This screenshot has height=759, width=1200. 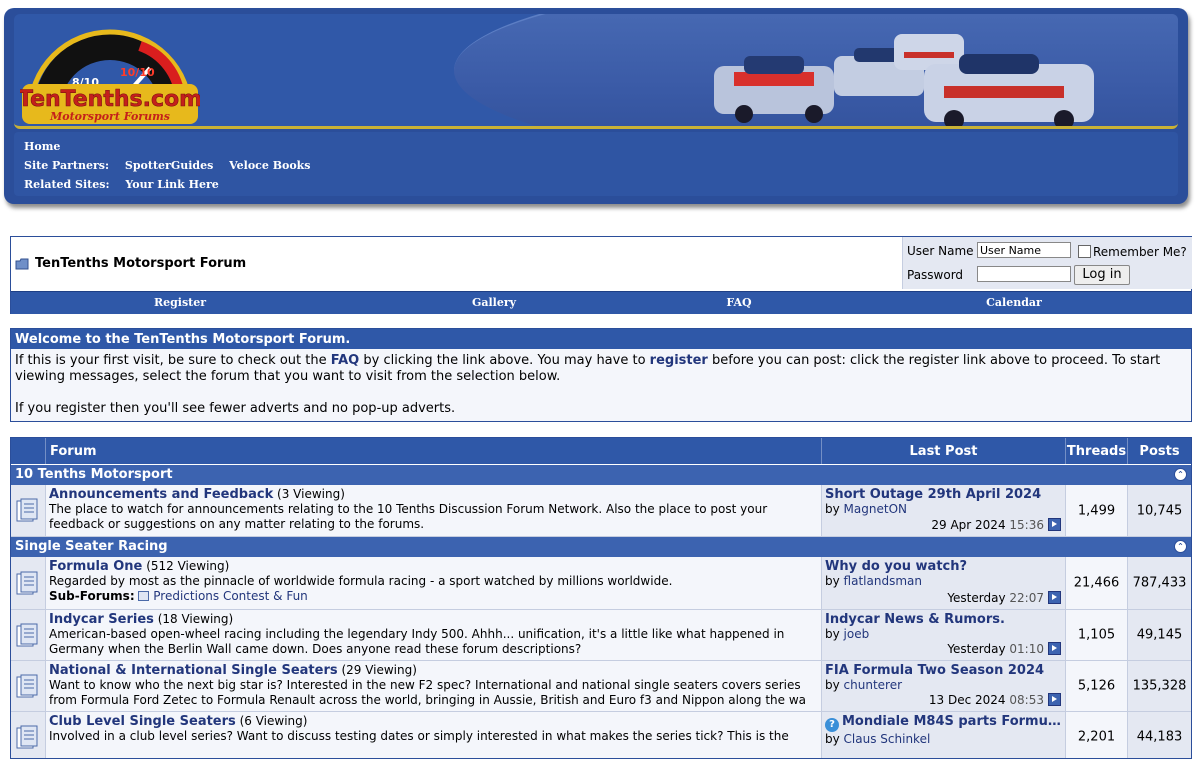 I want to click on username-input, so click(x=1024, y=250).